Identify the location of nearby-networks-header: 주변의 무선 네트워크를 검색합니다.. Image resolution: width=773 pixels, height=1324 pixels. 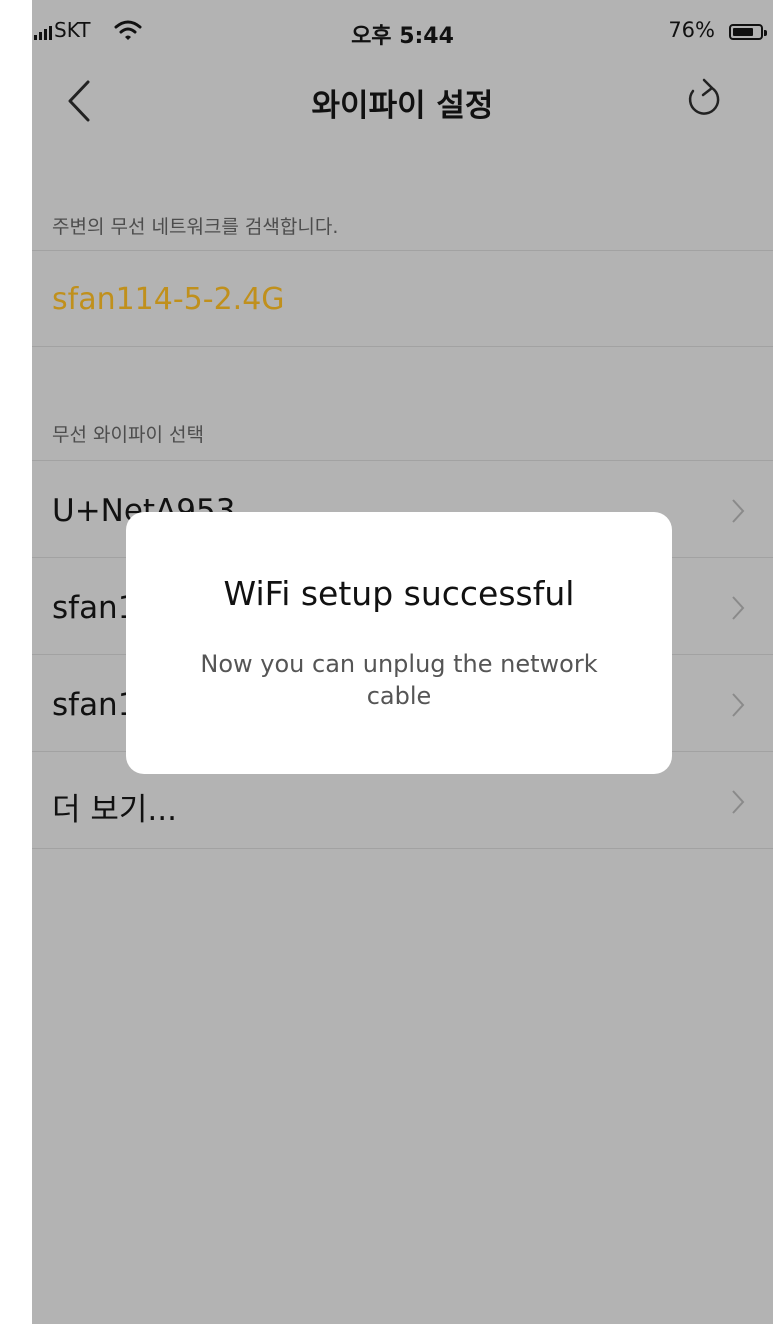
(195, 227).